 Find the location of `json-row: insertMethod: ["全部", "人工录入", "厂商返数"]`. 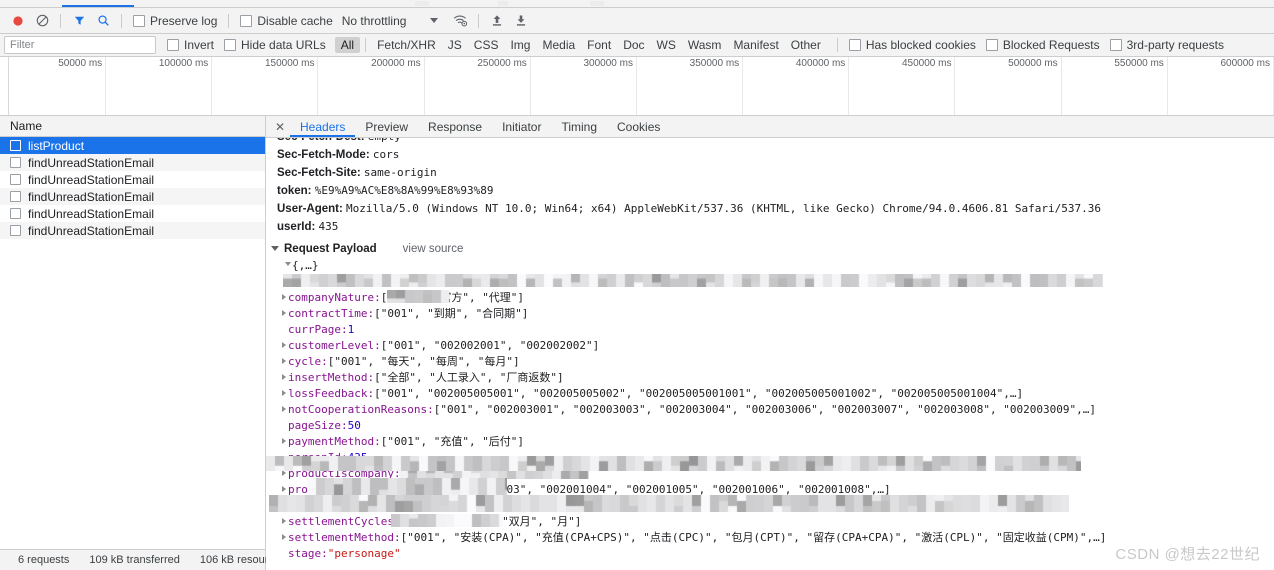

json-row: insertMethod: ["全部", "人工录入", "厂商返数"] is located at coordinates (776, 378).